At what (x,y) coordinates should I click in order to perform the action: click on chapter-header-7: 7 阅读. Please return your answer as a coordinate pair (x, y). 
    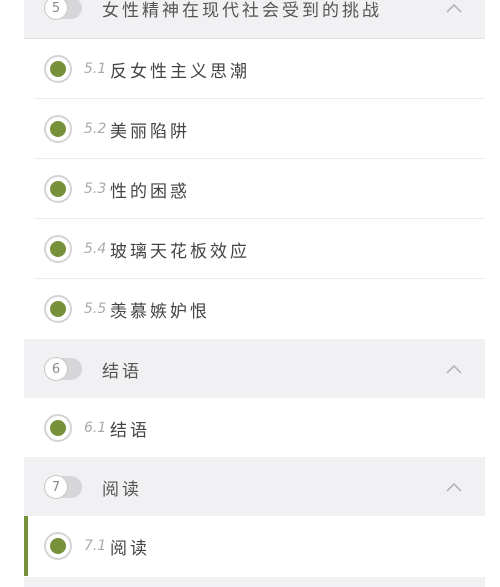
    Looking at the image, I should click on (254, 487).